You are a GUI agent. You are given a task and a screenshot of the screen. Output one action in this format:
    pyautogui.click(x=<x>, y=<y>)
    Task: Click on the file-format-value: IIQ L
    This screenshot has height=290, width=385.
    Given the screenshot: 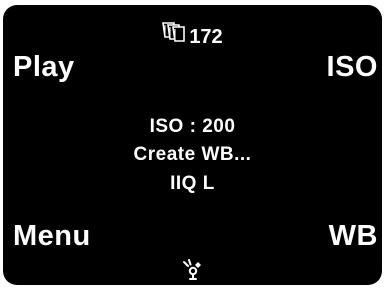 What is the action you would take?
    pyautogui.click(x=192, y=183)
    